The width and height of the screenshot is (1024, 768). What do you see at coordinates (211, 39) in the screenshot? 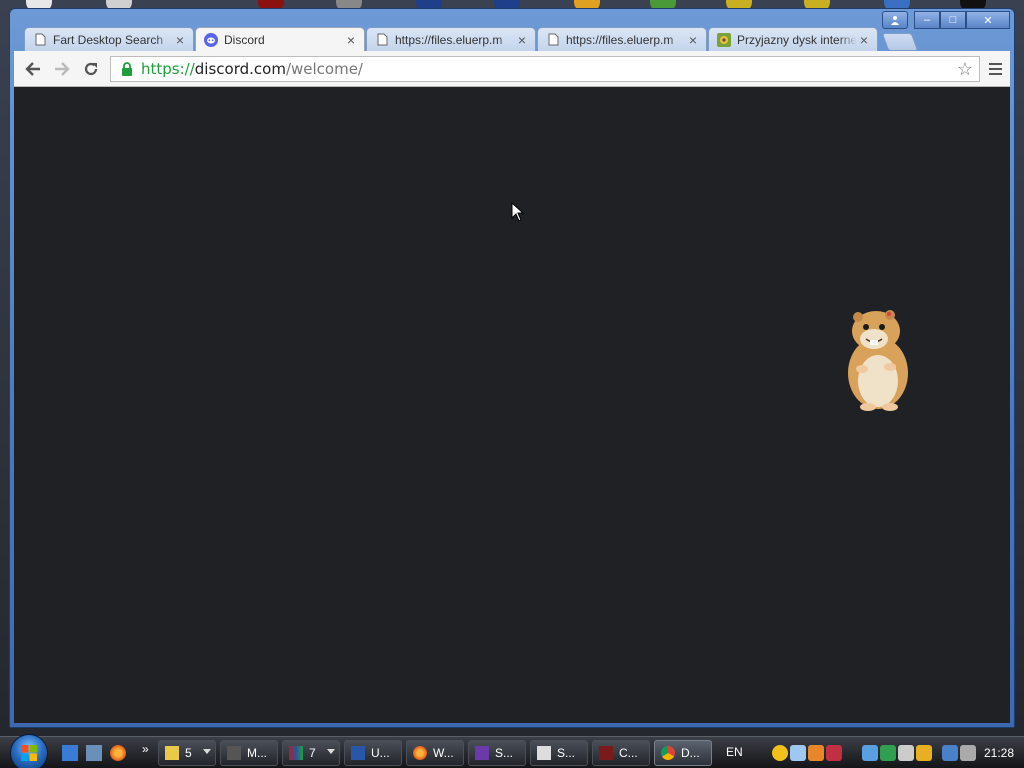
I see `discord-icon` at bounding box center [211, 39].